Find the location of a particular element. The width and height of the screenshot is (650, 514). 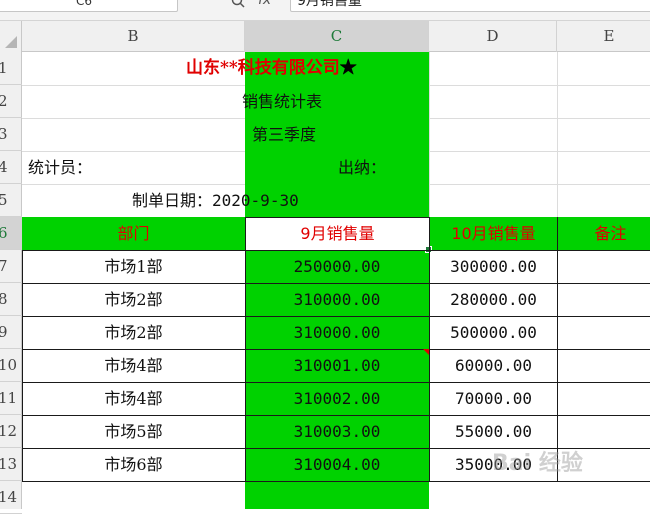

date-label-text: 制单日期： is located at coordinates (172, 200).